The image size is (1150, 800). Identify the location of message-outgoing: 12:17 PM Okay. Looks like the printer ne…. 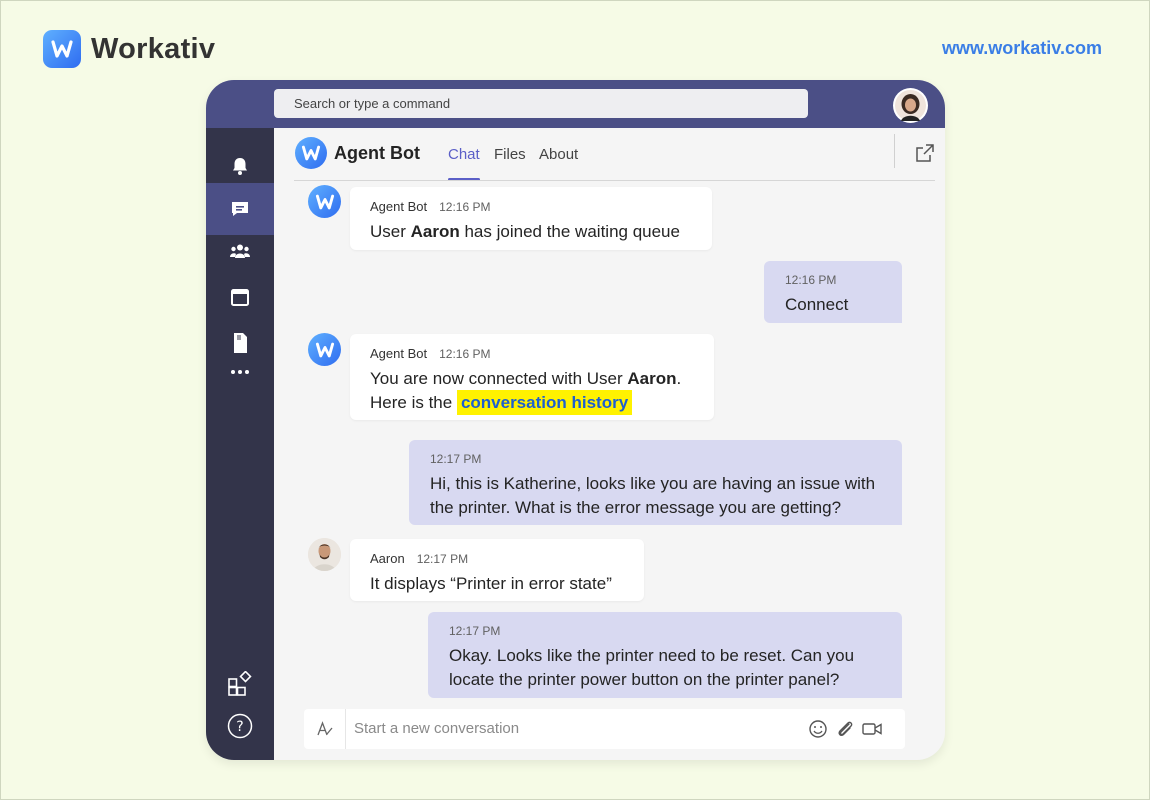
(665, 655).